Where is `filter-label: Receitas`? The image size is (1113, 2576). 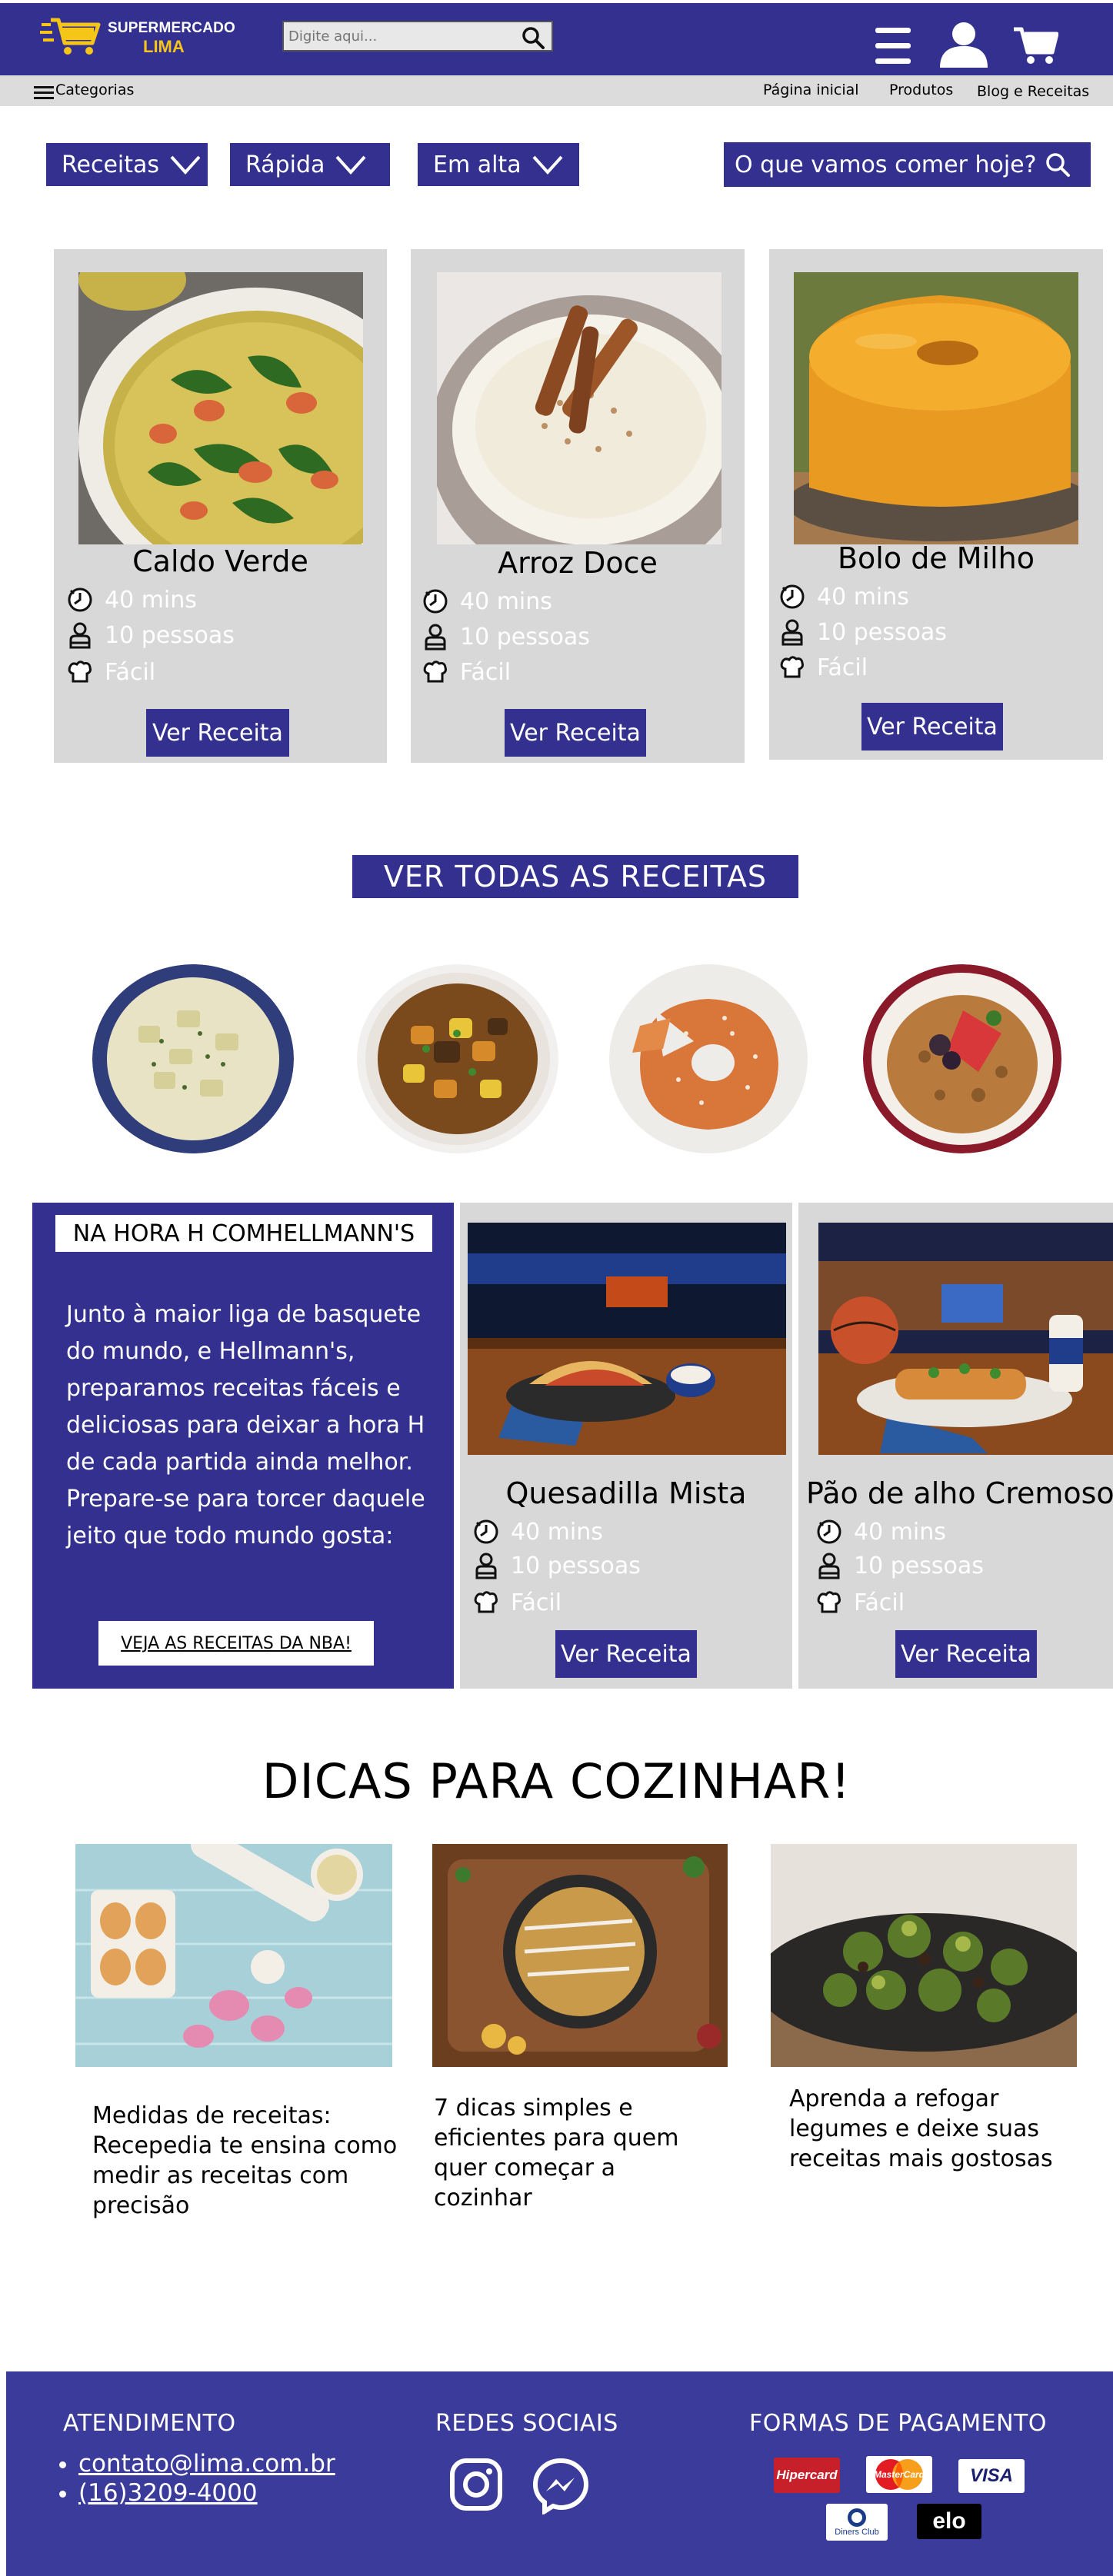
filter-label: Receitas is located at coordinates (111, 164).